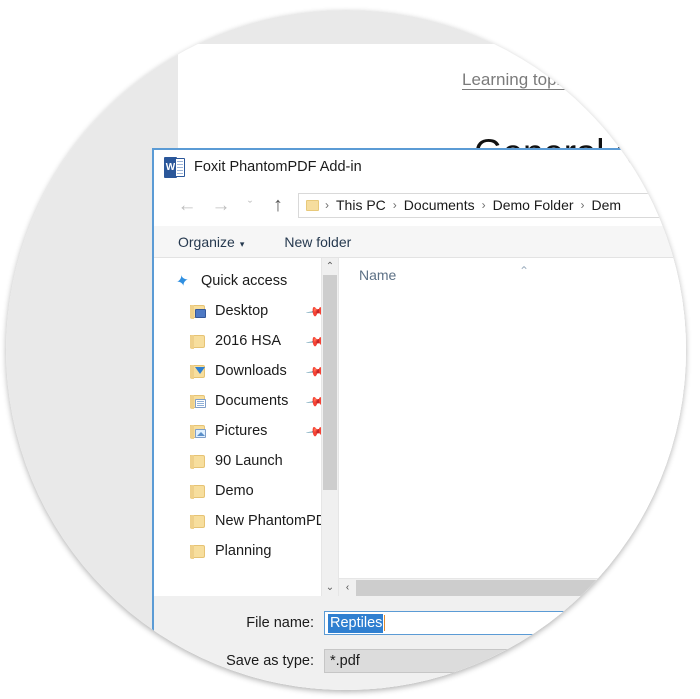 This screenshot has height=699, width=700. I want to click on sidebar-item-label: Downloads, so click(251, 371).